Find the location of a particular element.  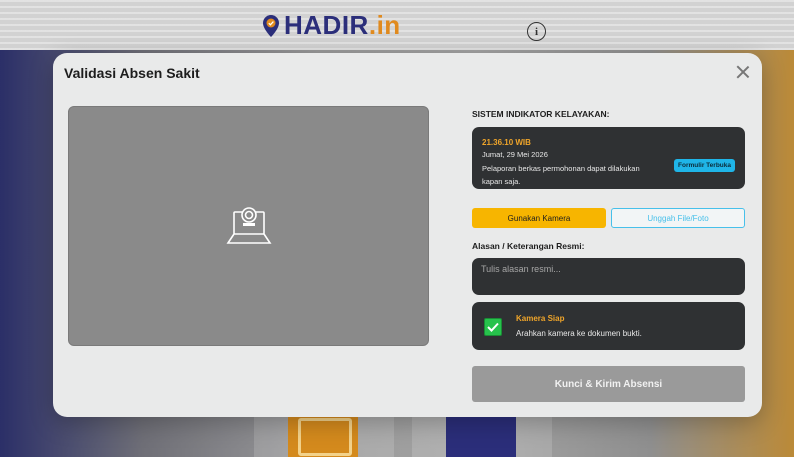

close-icon is located at coordinates (743, 72).